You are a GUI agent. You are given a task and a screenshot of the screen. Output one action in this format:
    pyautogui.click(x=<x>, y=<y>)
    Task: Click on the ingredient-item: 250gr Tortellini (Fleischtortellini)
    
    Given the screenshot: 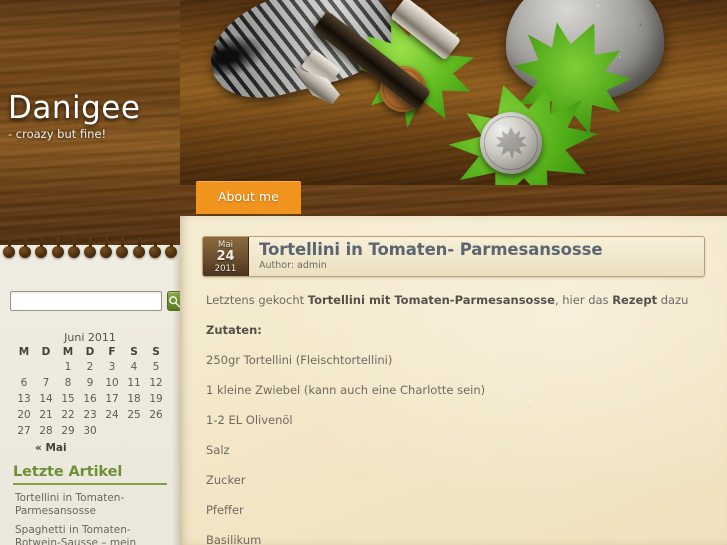 What is the action you would take?
    pyautogui.click(x=299, y=360)
    